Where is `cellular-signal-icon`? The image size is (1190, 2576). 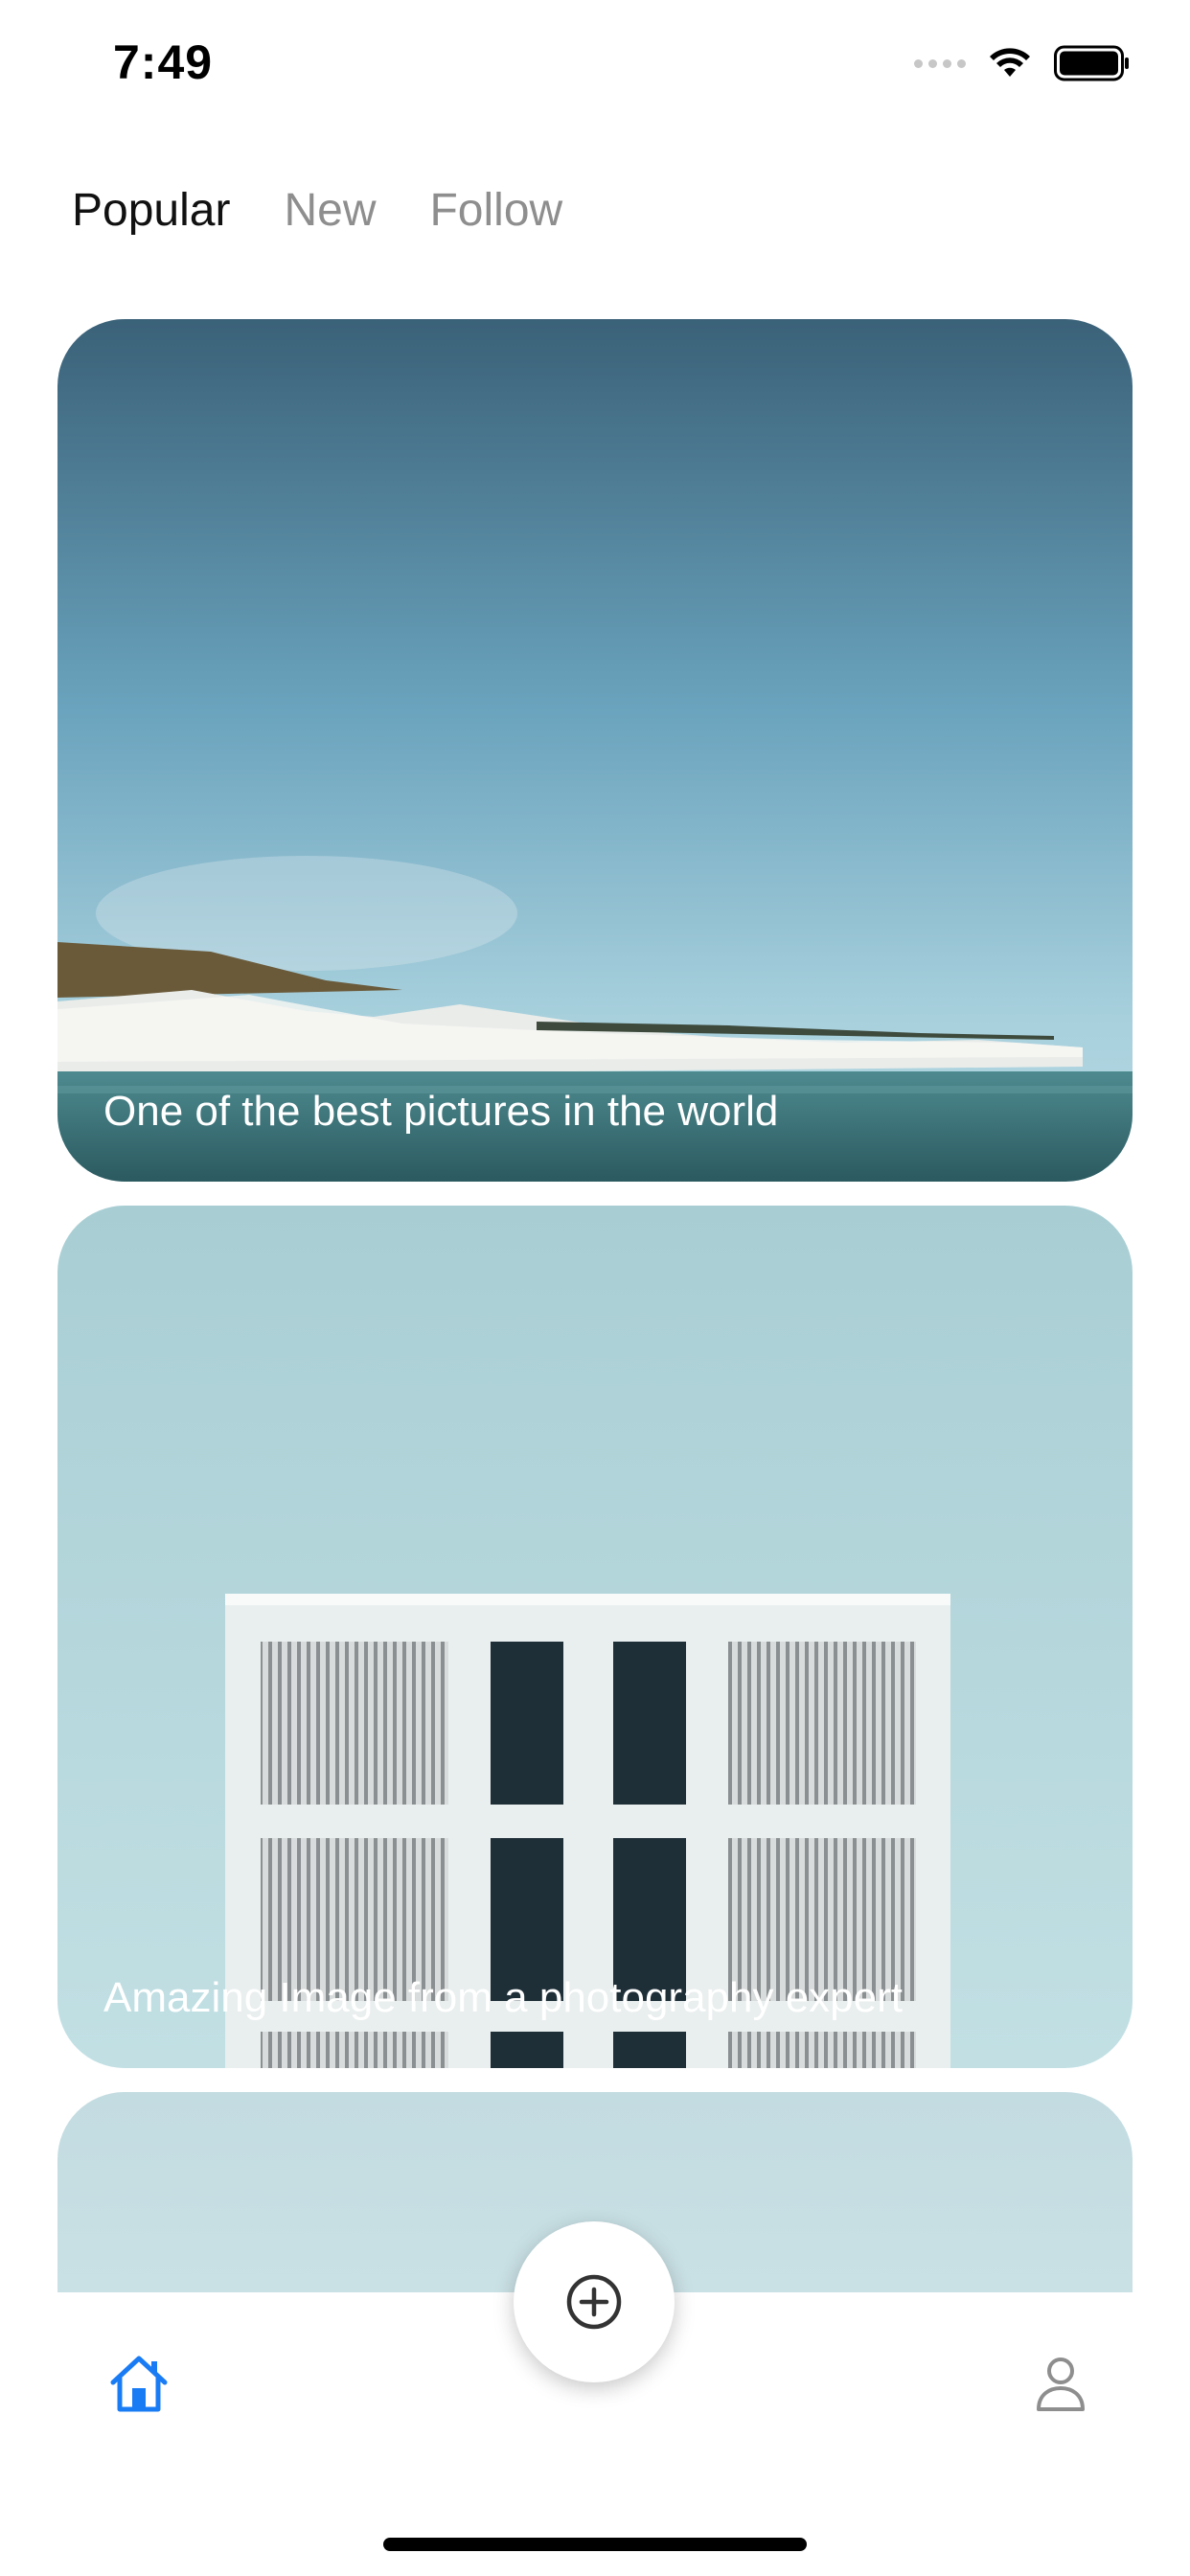 cellular-signal-icon is located at coordinates (940, 63).